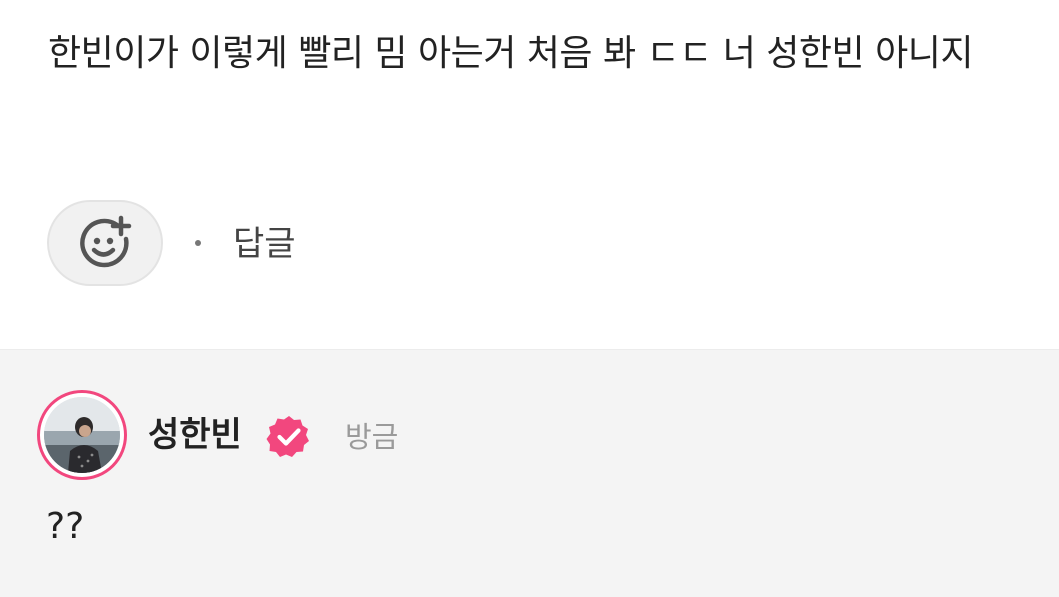 The height and width of the screenshot is (597, 1059). I want to click on smiley-plus-icon, so click(105, 243).